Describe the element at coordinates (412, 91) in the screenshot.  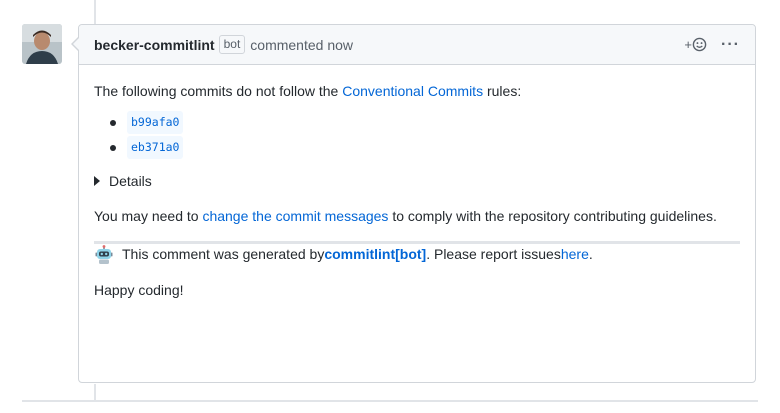
I see `conventional-commits-link: Conventional Commits` at that location.